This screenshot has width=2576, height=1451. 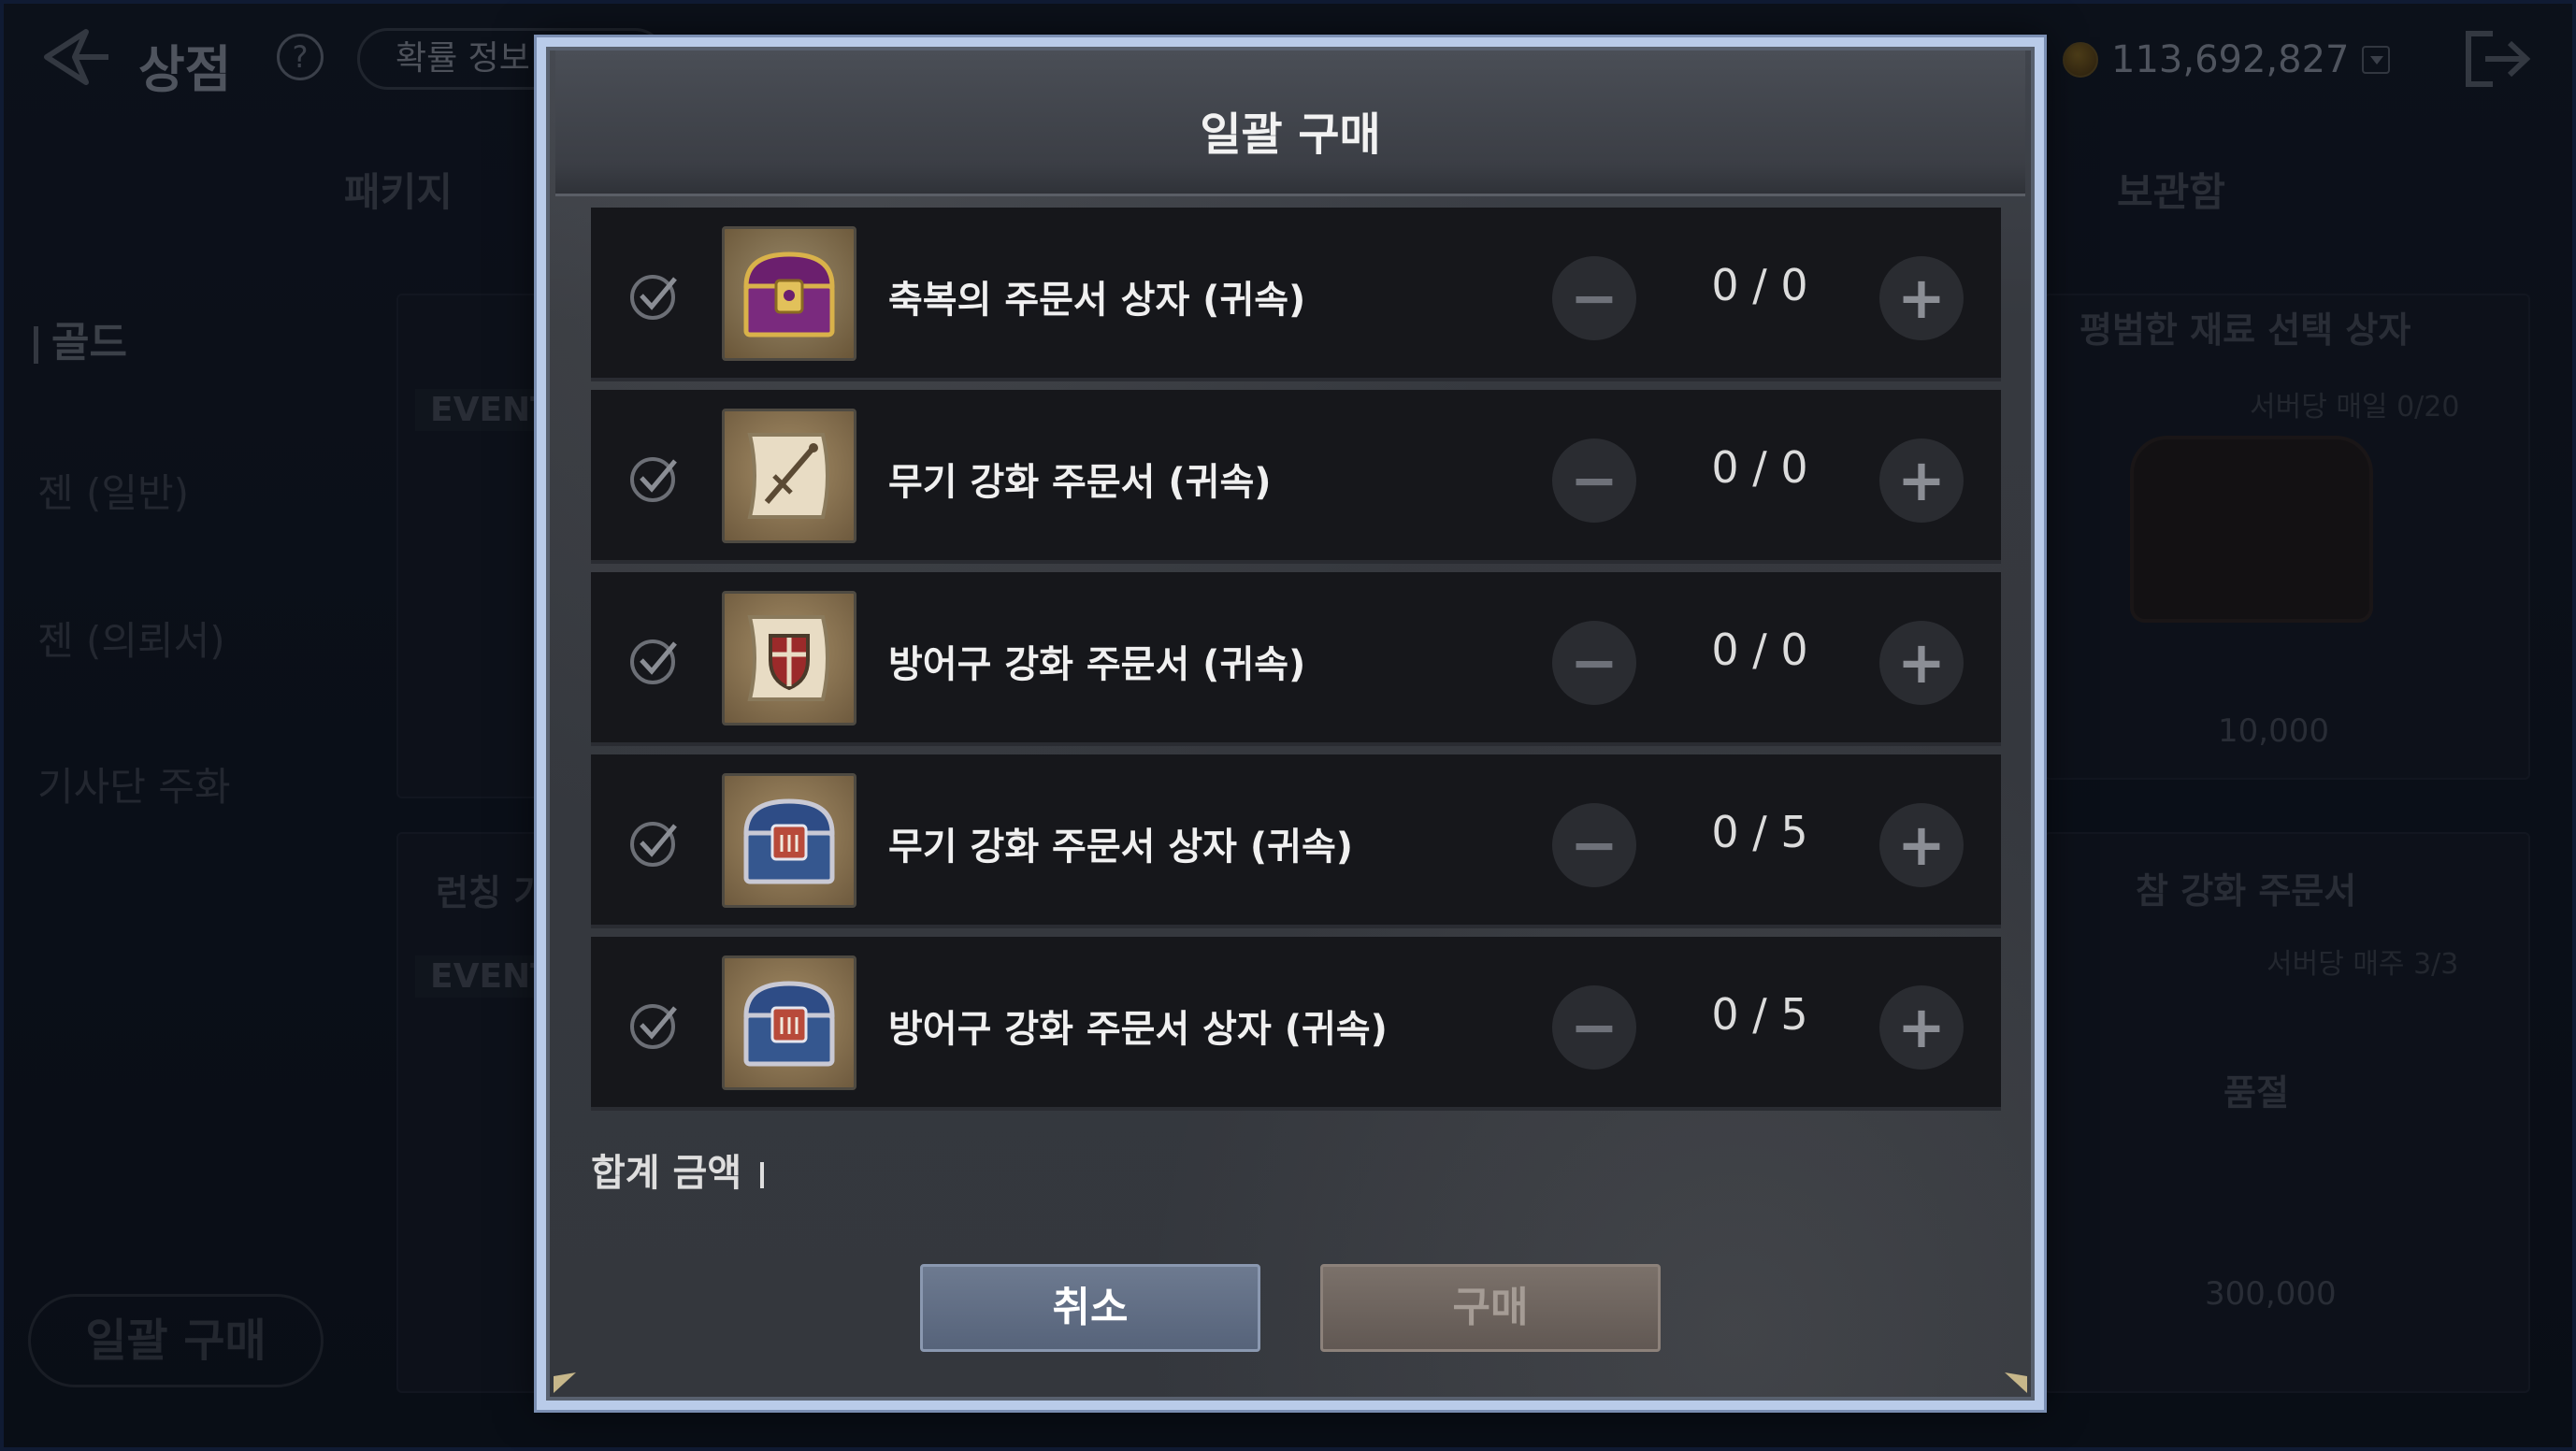 What do you see at coordinates (1080, 483) in the screenshot?
I see `item-name: 무기 강화 주문서 (귀속)` at bounding box center [1080, 483].